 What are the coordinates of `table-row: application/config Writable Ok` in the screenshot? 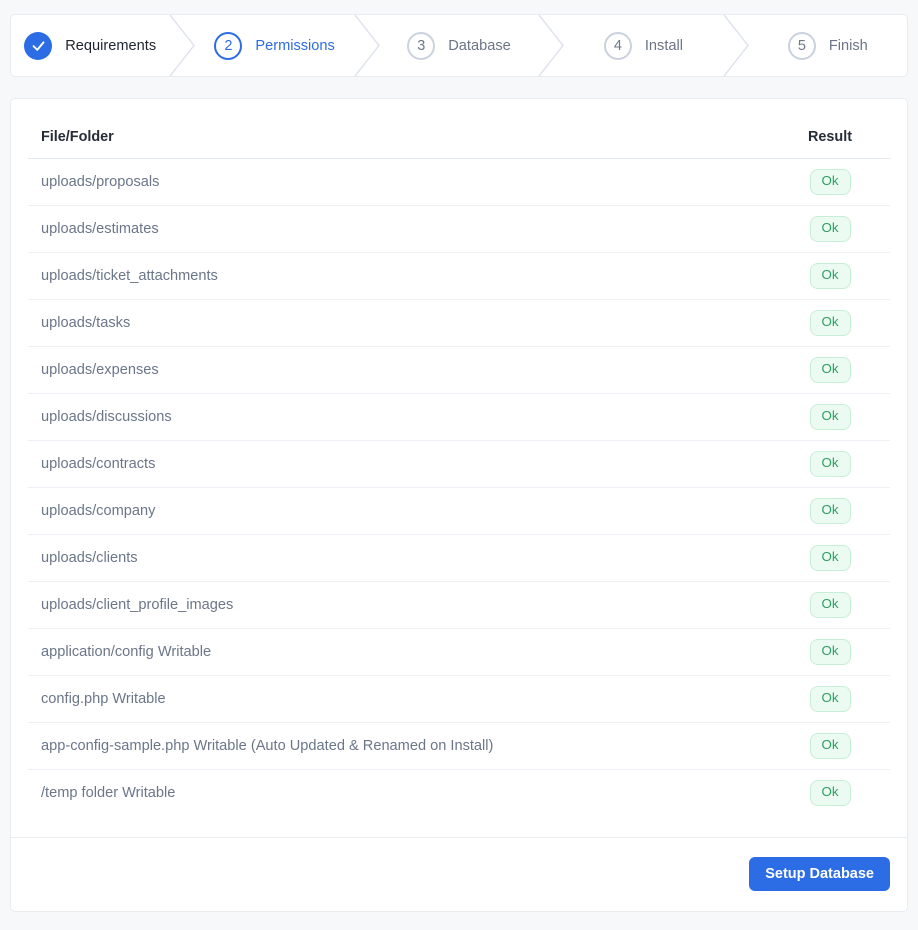 It's located at (459, 652).